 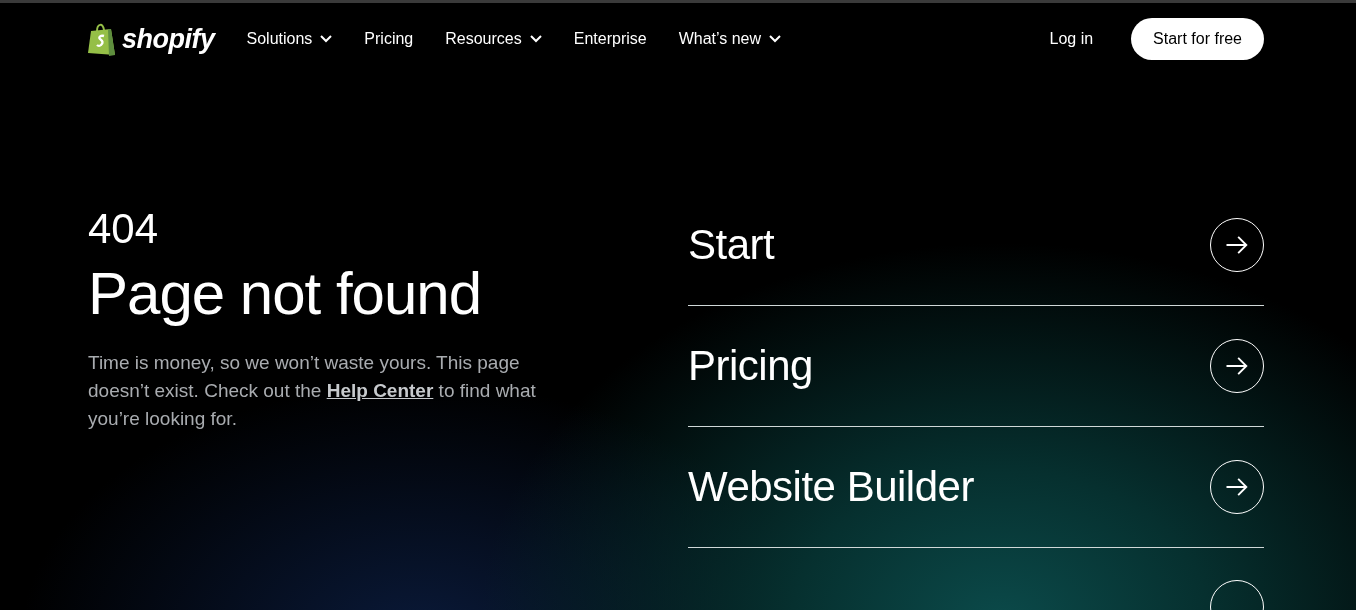 What do you see at coordinates (124, 229) in the screenshot?
I see `error-code: 404` at bounding box center [124, 229].